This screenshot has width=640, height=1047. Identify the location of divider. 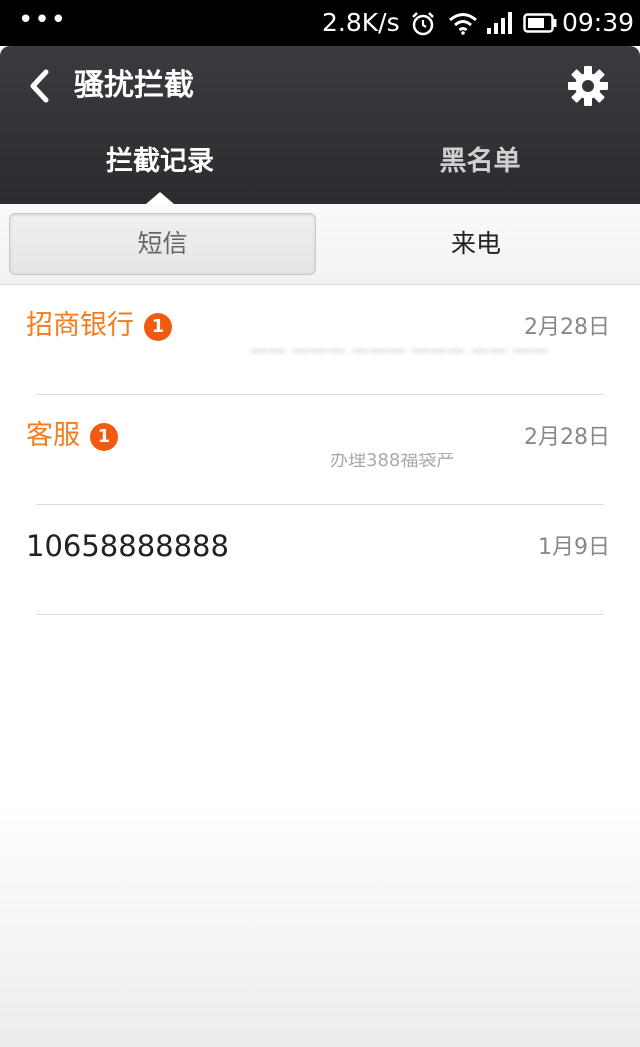
(320, 614).